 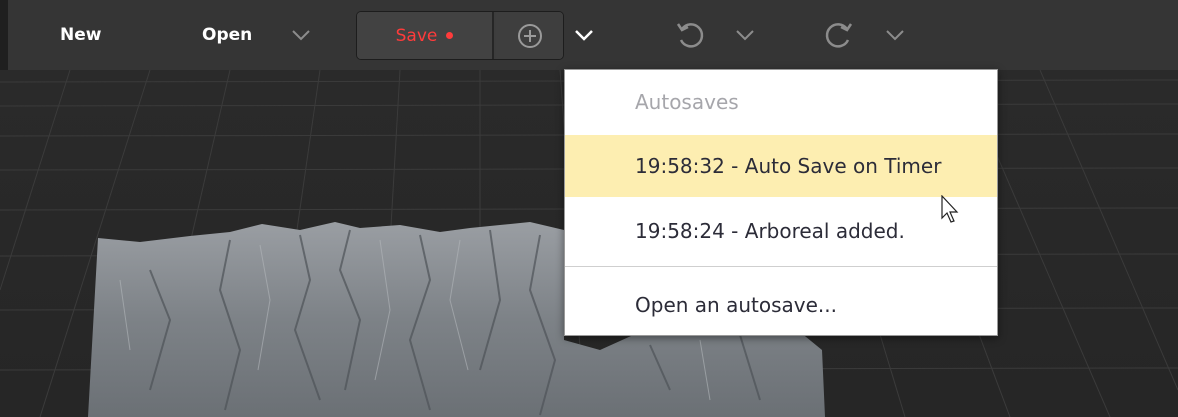 I want to click on save-as-new-button, so click(x=529, y=35).